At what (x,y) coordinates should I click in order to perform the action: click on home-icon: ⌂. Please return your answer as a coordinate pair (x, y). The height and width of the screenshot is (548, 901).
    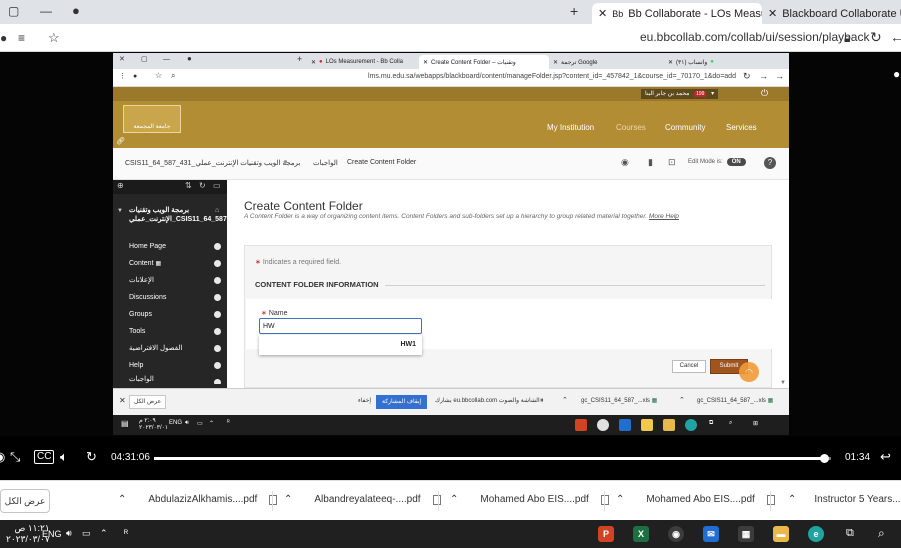
    Looking at the image, I should click on (217, 210).